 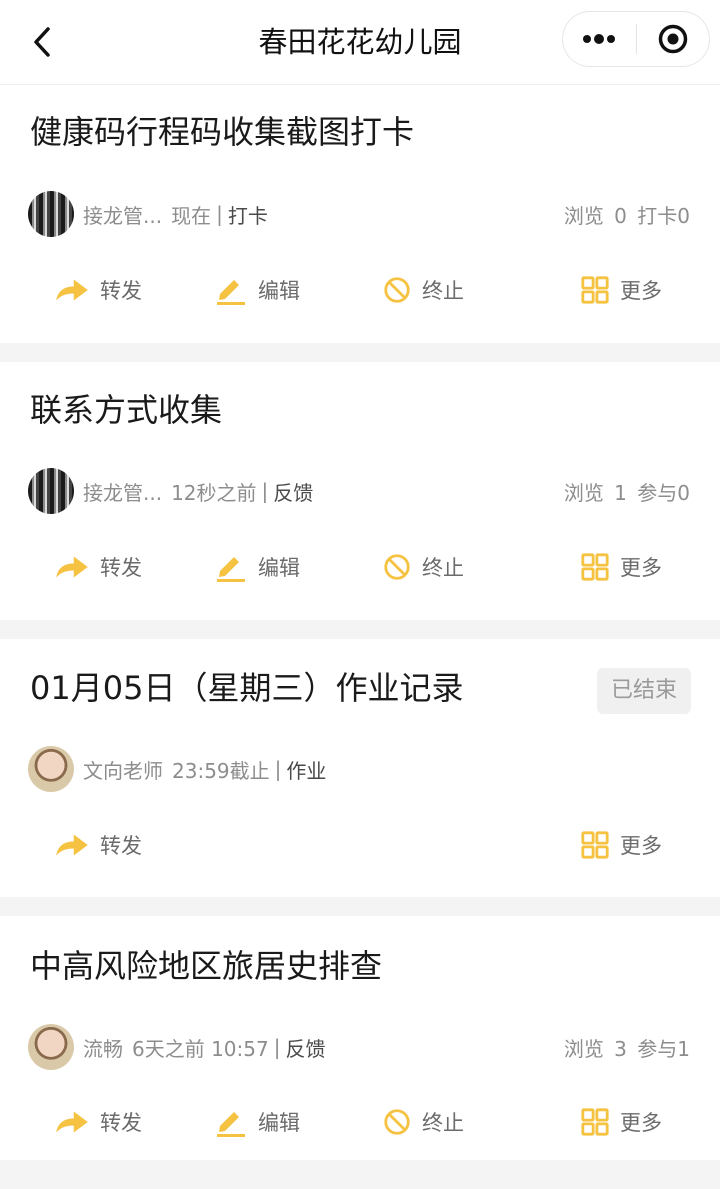 I want to click on chevron-left-icon, so click(x=42, y=42).